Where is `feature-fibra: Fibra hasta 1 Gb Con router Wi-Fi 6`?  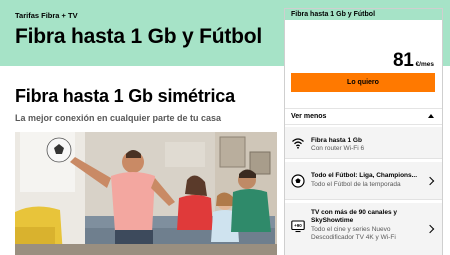 feature-fibra: Fibra hasta 1 Gb Con router Wi-Fi 6 is located at coordinates (363, 143).